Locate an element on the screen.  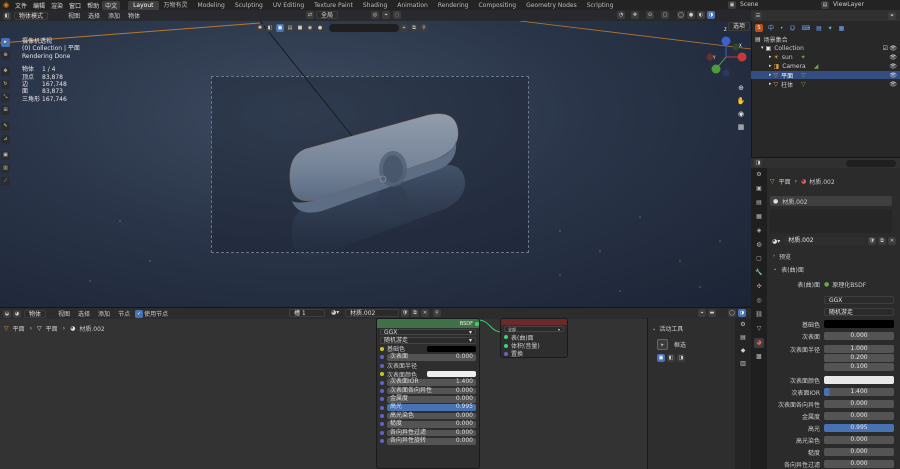
workspace-tab-compositing: Compositing is located at coordinates (497, 5).